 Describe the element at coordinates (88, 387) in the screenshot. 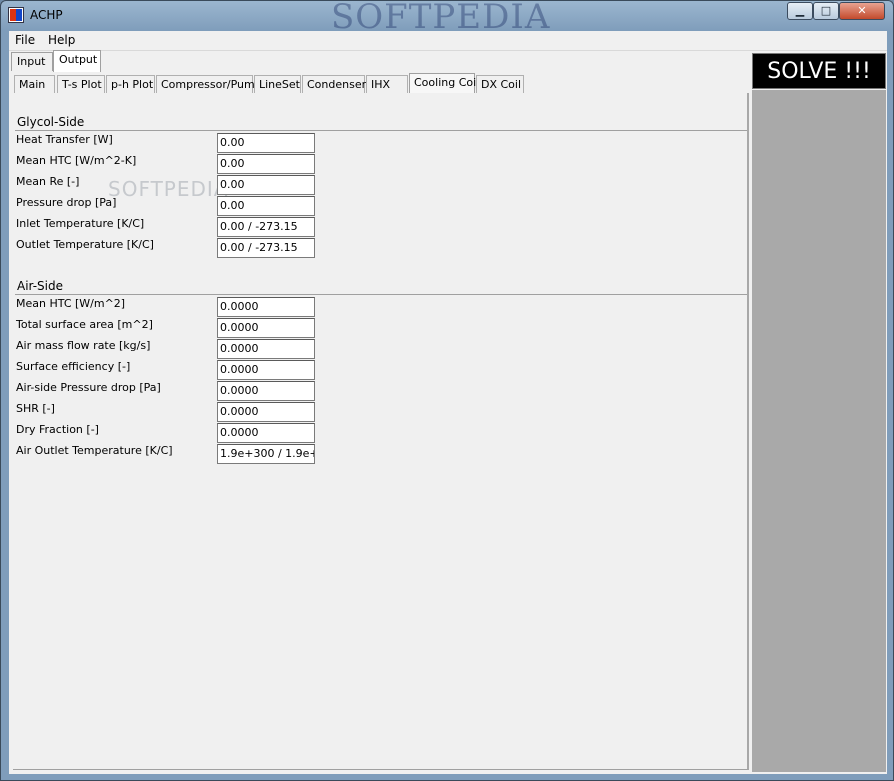

I see `air-pressure-drop-label: Air-side Pressure drop [Pa]` at that location.